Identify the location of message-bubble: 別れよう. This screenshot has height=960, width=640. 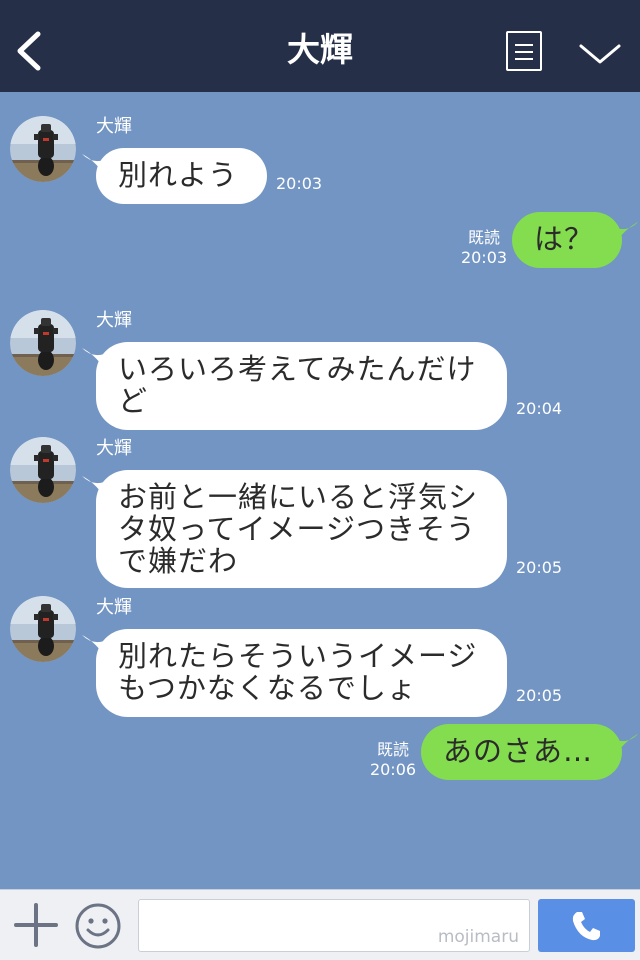
(181, 176).